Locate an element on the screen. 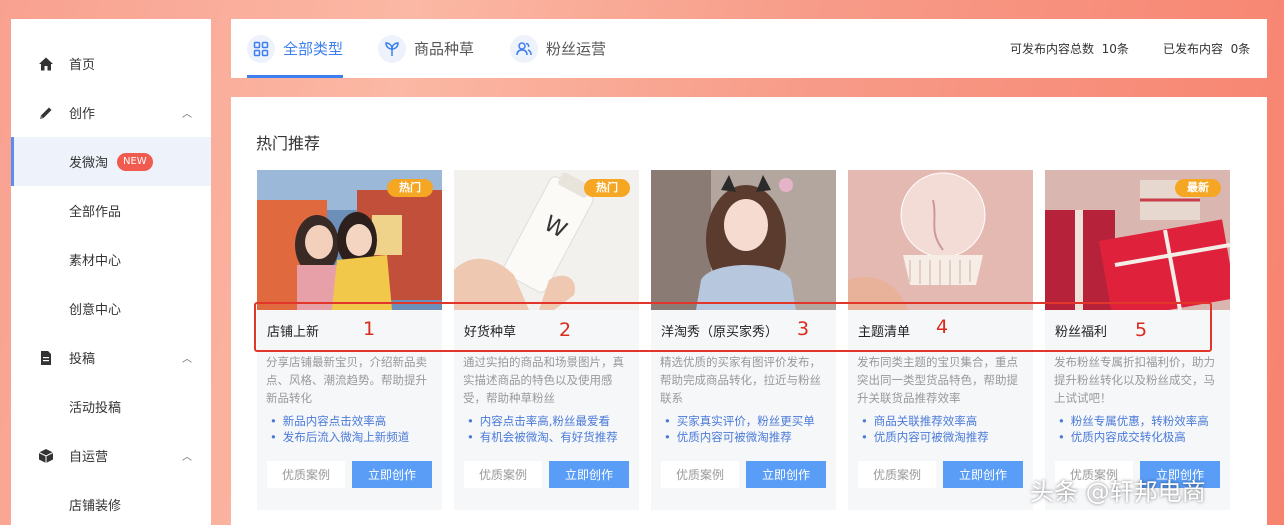 This screenshot has width=1284, height=525. sidebar-item-material-center: 素材中心 is located at coordinates (111, 259).